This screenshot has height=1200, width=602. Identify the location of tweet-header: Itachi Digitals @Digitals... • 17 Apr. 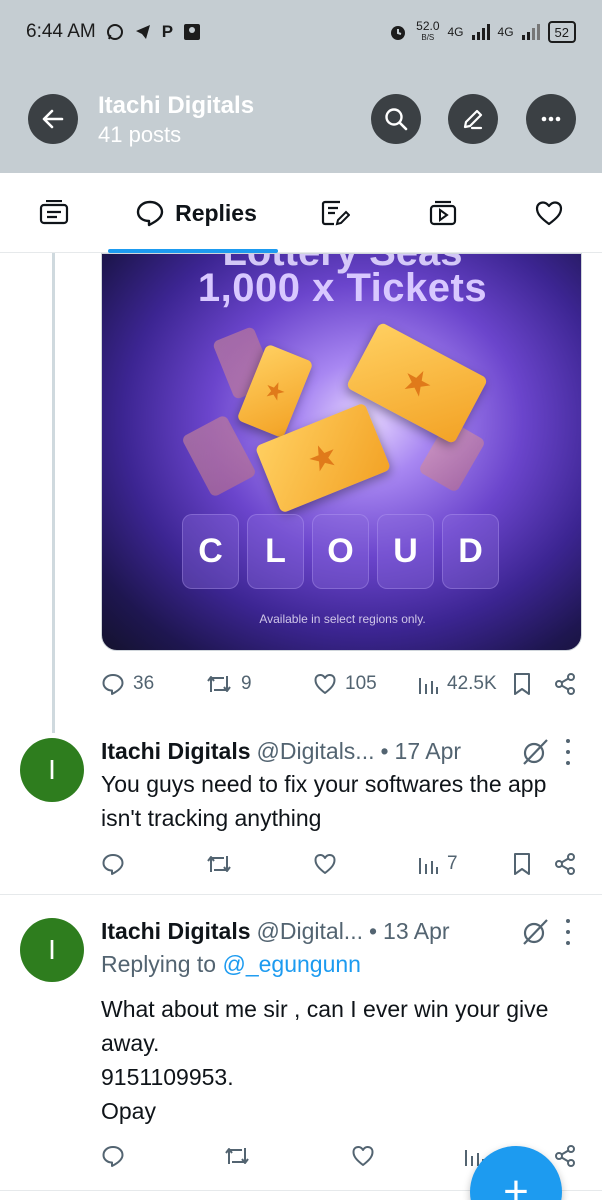
(281, 751).